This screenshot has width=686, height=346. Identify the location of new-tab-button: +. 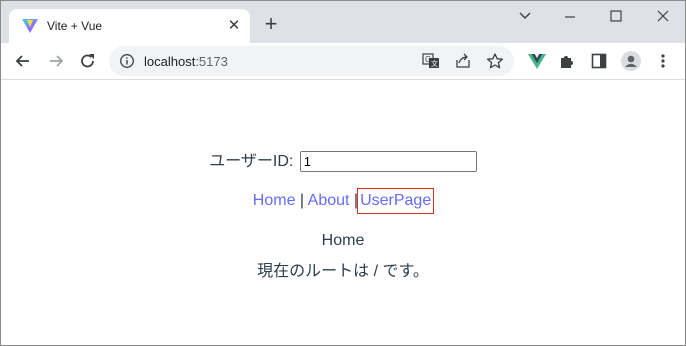
(271, 24).